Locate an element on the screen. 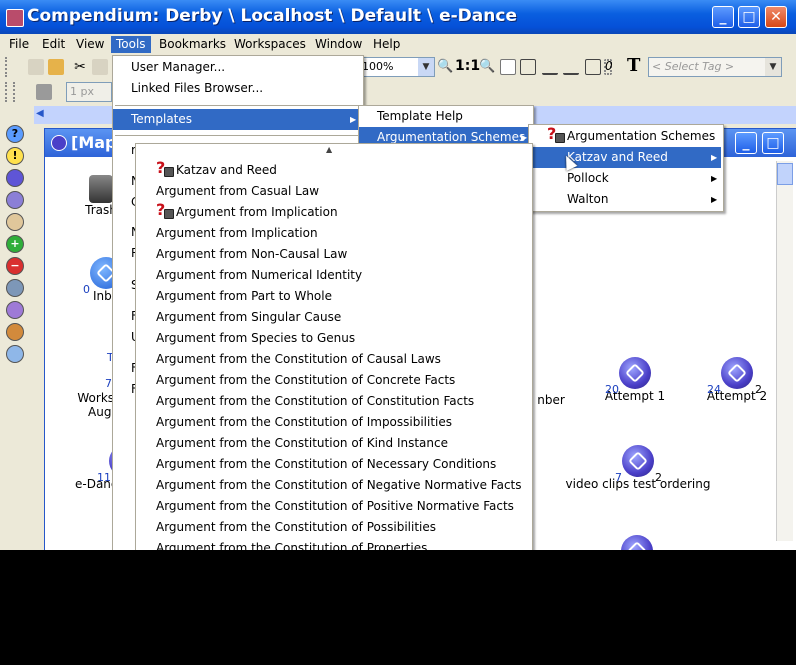 This screenshot has width=796, height=665. submenu-arrow-icon: ▶ is located at coordinates (714, 157).